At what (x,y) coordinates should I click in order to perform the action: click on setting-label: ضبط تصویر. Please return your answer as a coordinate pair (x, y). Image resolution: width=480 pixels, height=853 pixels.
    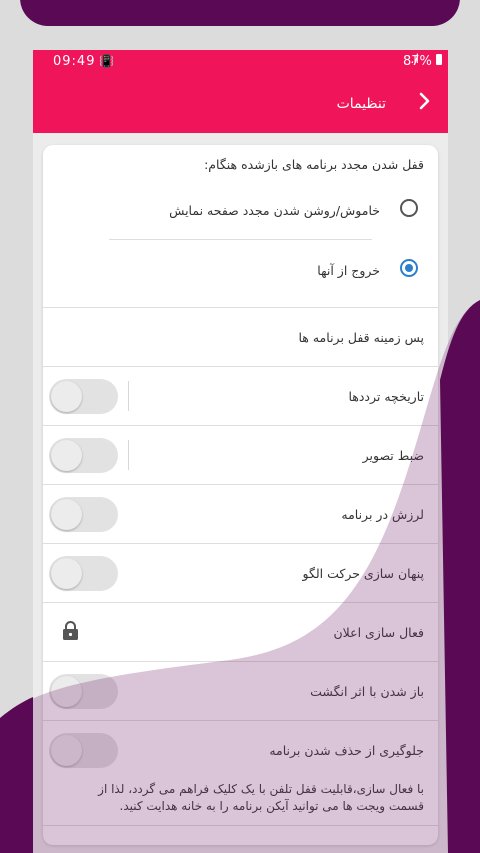
    Looking at the image, I should click on (393, 455).